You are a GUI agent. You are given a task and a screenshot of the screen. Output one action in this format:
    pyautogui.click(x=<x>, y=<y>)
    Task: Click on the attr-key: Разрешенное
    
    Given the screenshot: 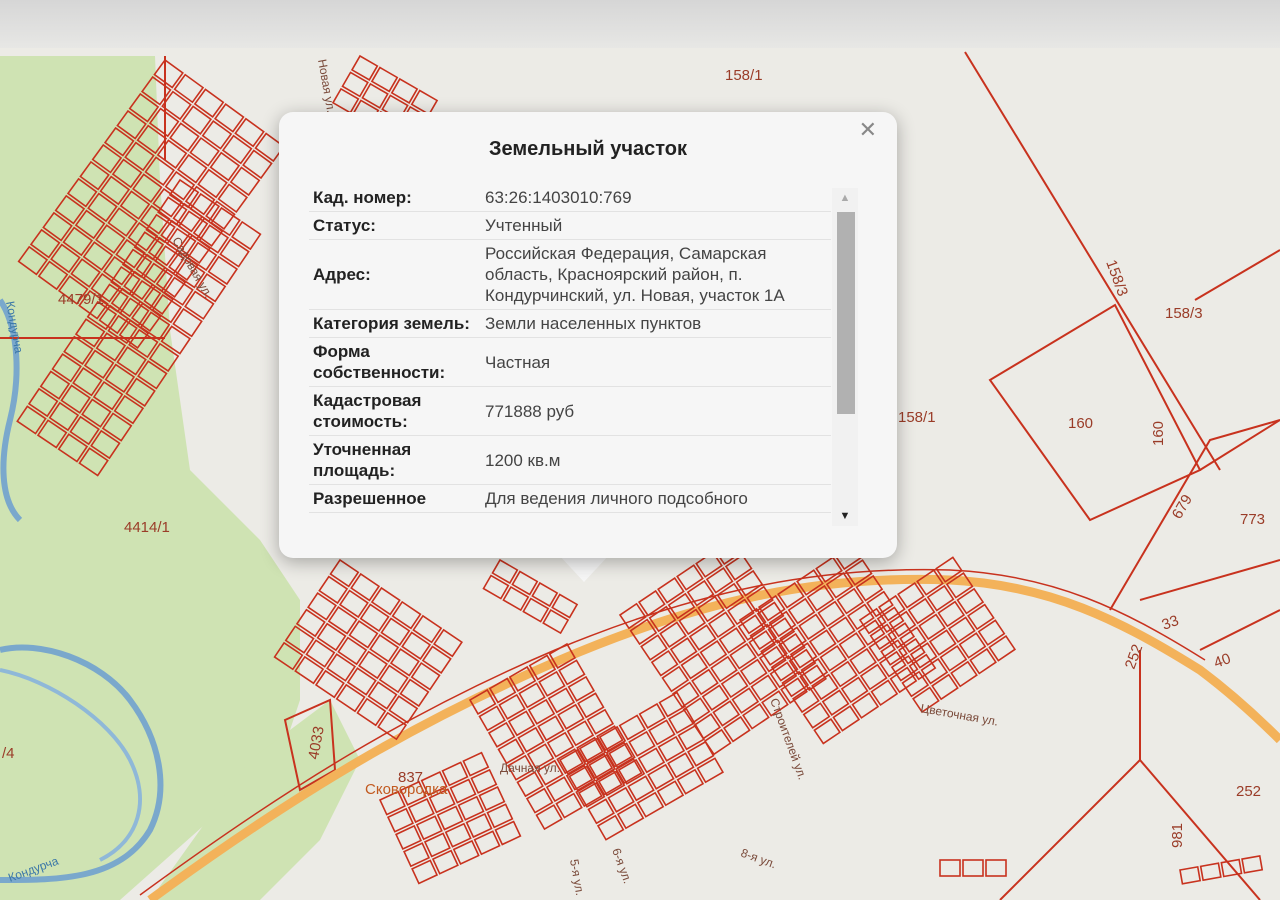 What is the action you would take?
    pyautogui.click(x=370, y=498)
    